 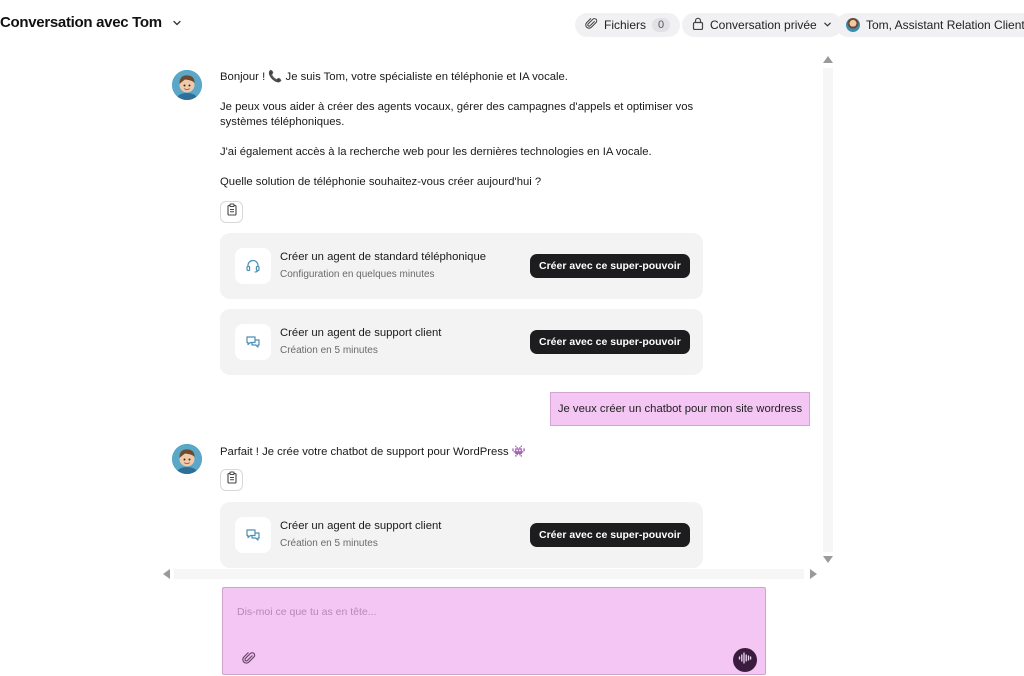 I want to click on card-subtitle: Configuration en quelques minutes, so click(x=357, y=274).